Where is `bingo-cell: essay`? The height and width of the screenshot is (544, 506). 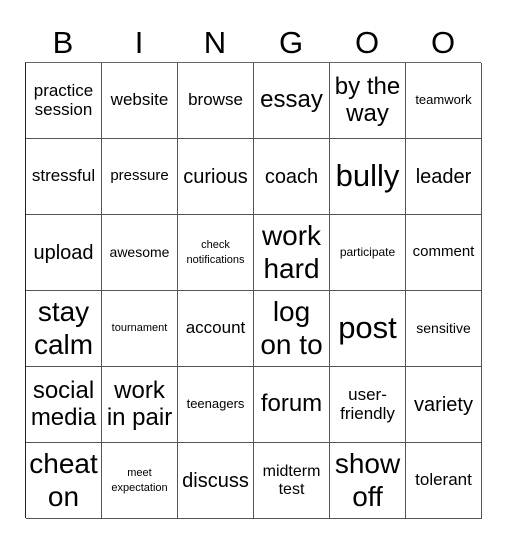
bingo-cell: essay is located at coordinates (292, 101).